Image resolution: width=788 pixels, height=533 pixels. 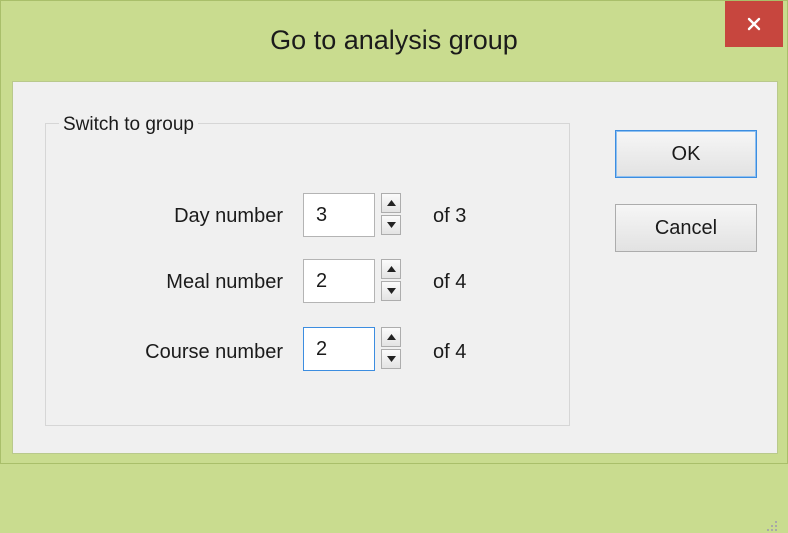 I want to click on course-spin-down-button, so click(x=391, y=359).